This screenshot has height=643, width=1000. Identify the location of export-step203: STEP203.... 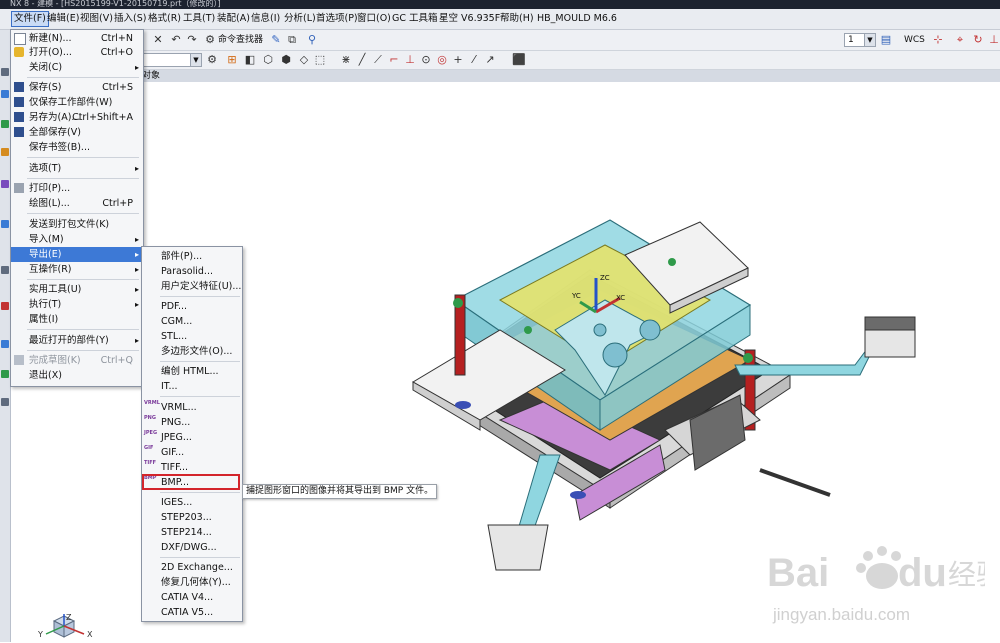
(192, 517).